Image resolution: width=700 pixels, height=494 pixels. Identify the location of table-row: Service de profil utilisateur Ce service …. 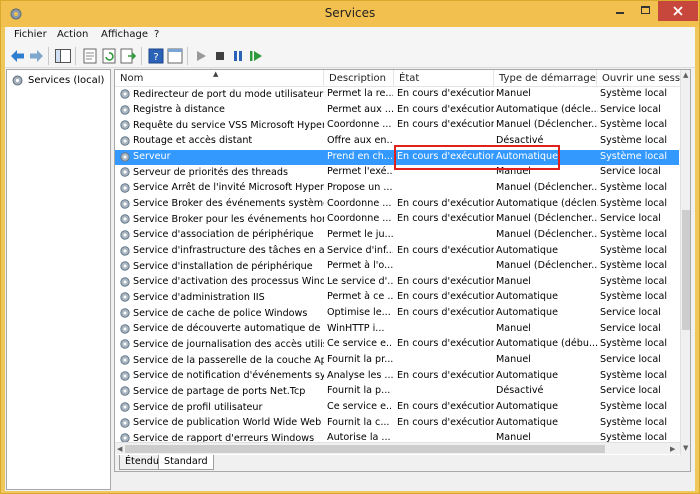
(397, 408).